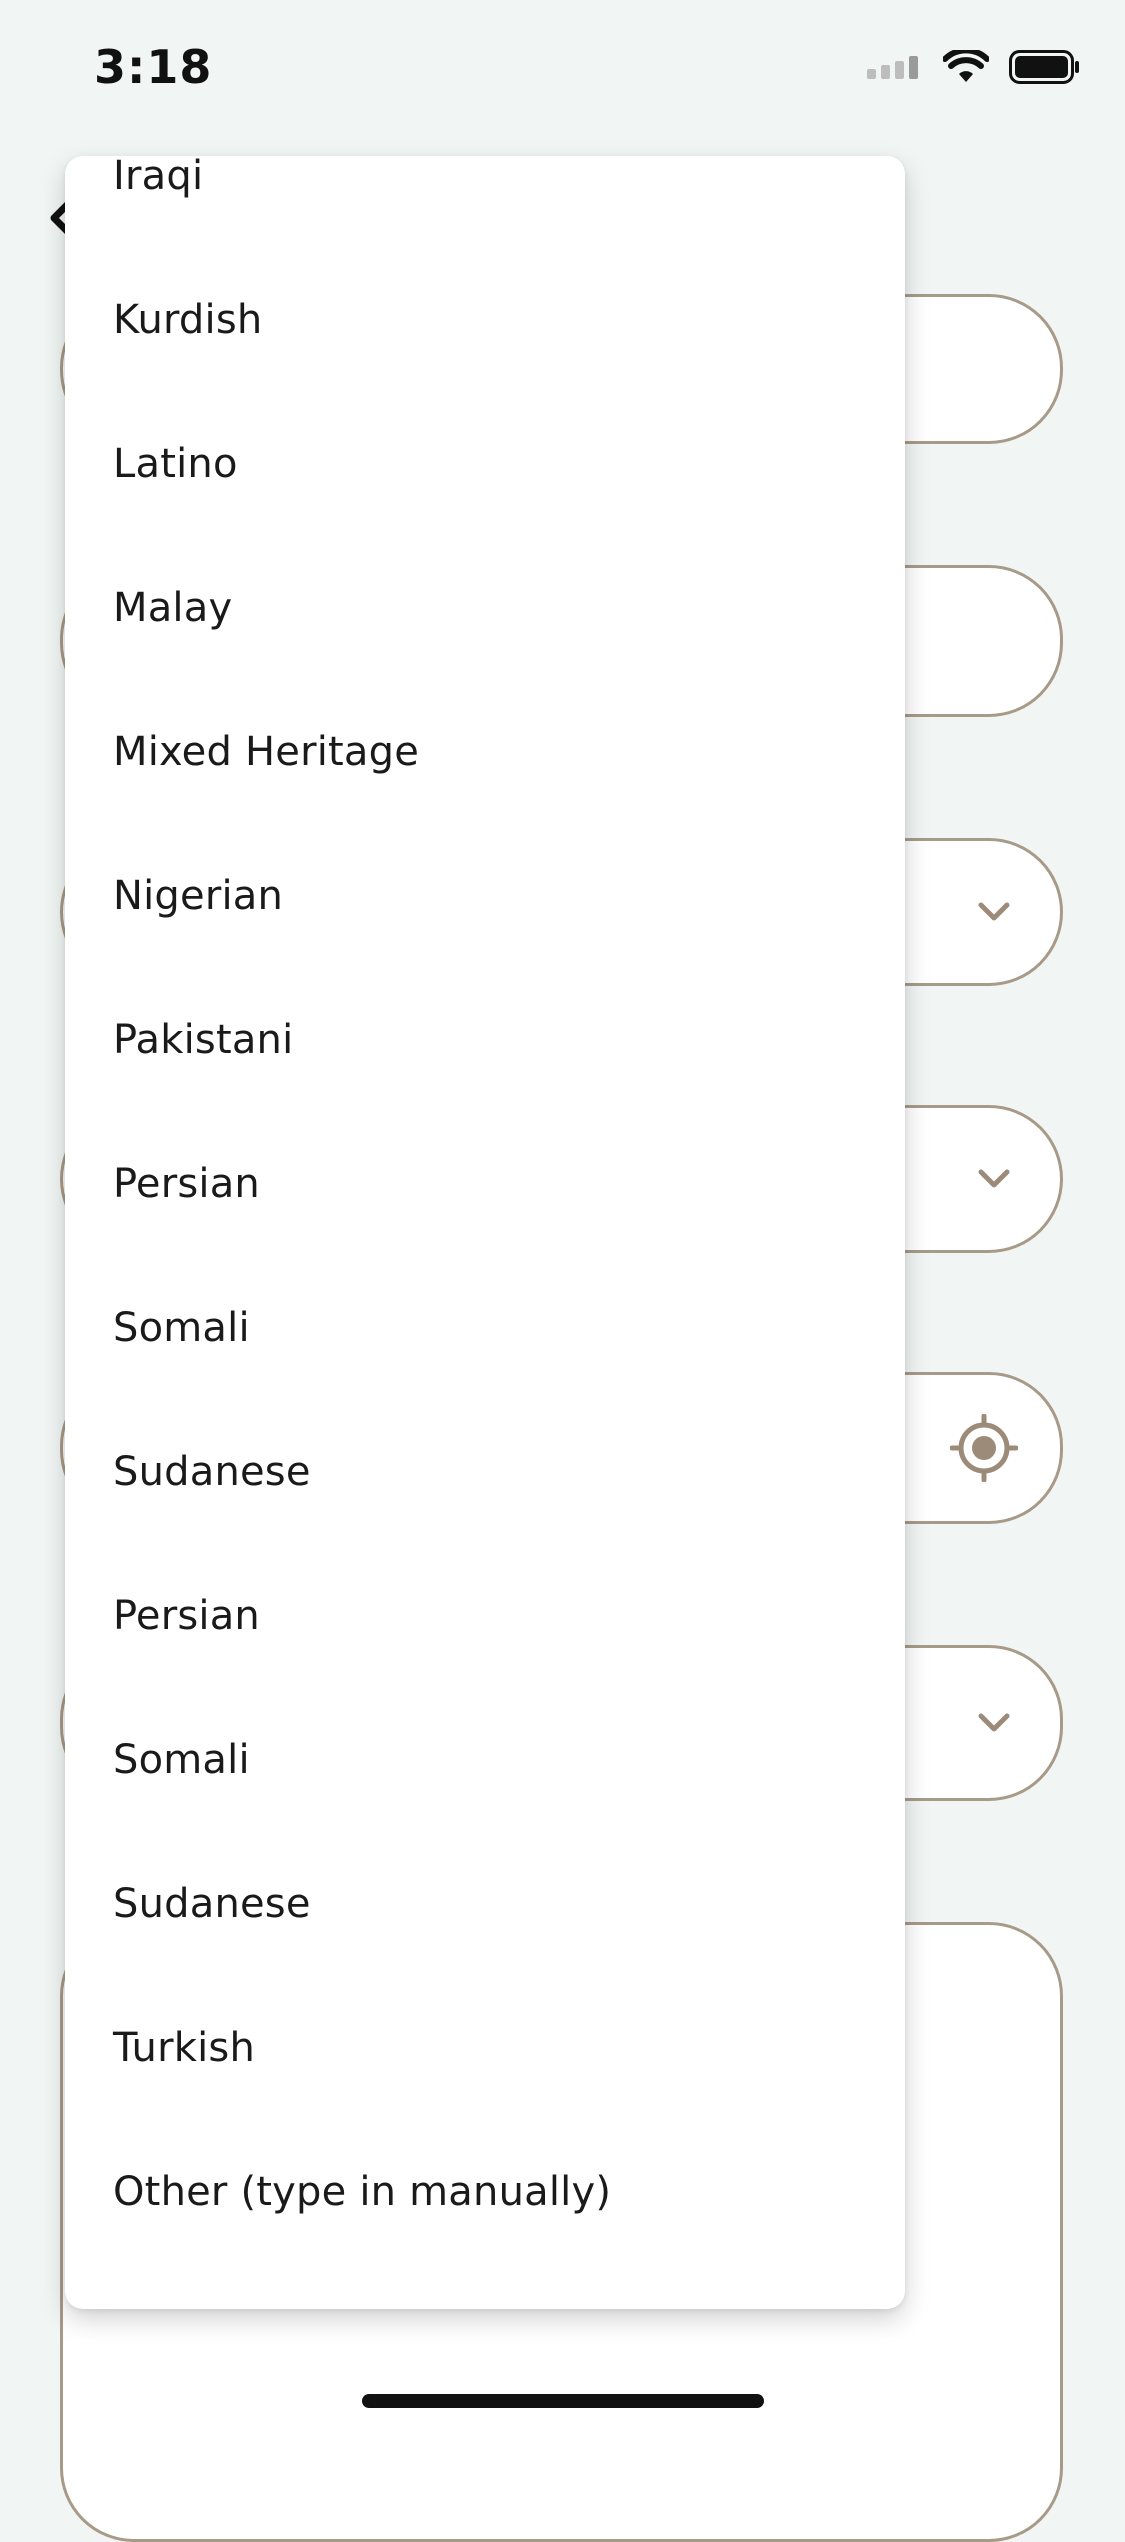  I want to click on dropdown-item-mixed-heritage: Mixed Heritage, so click(485, 752).